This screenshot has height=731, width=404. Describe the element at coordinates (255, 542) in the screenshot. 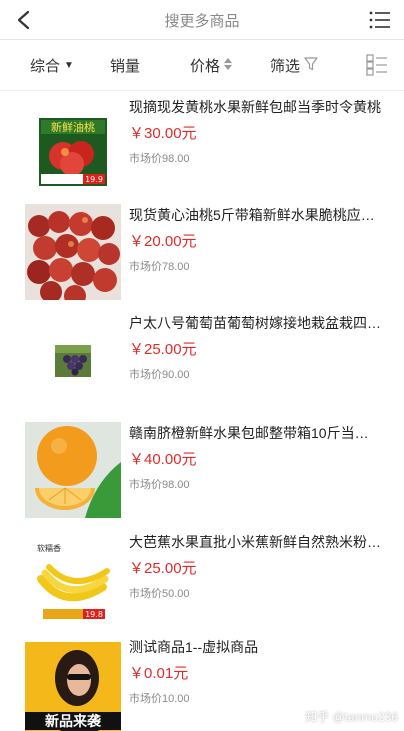

I see `product-title: 大芭蕉水果直批小米蕉新鲜自然熟米粉蕉包邮` at that location.